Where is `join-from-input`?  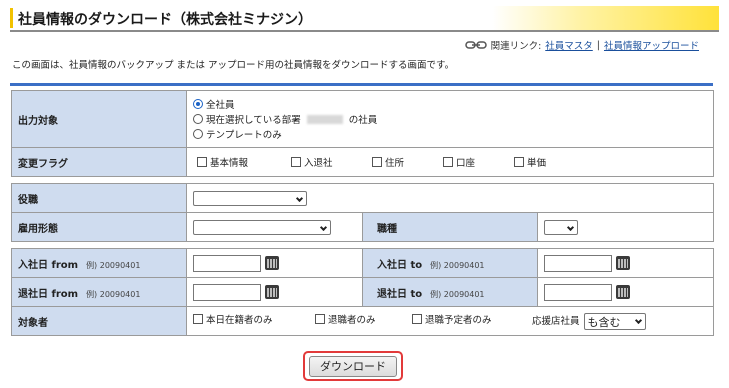
join-from-input is located at coordinates (227, 263).